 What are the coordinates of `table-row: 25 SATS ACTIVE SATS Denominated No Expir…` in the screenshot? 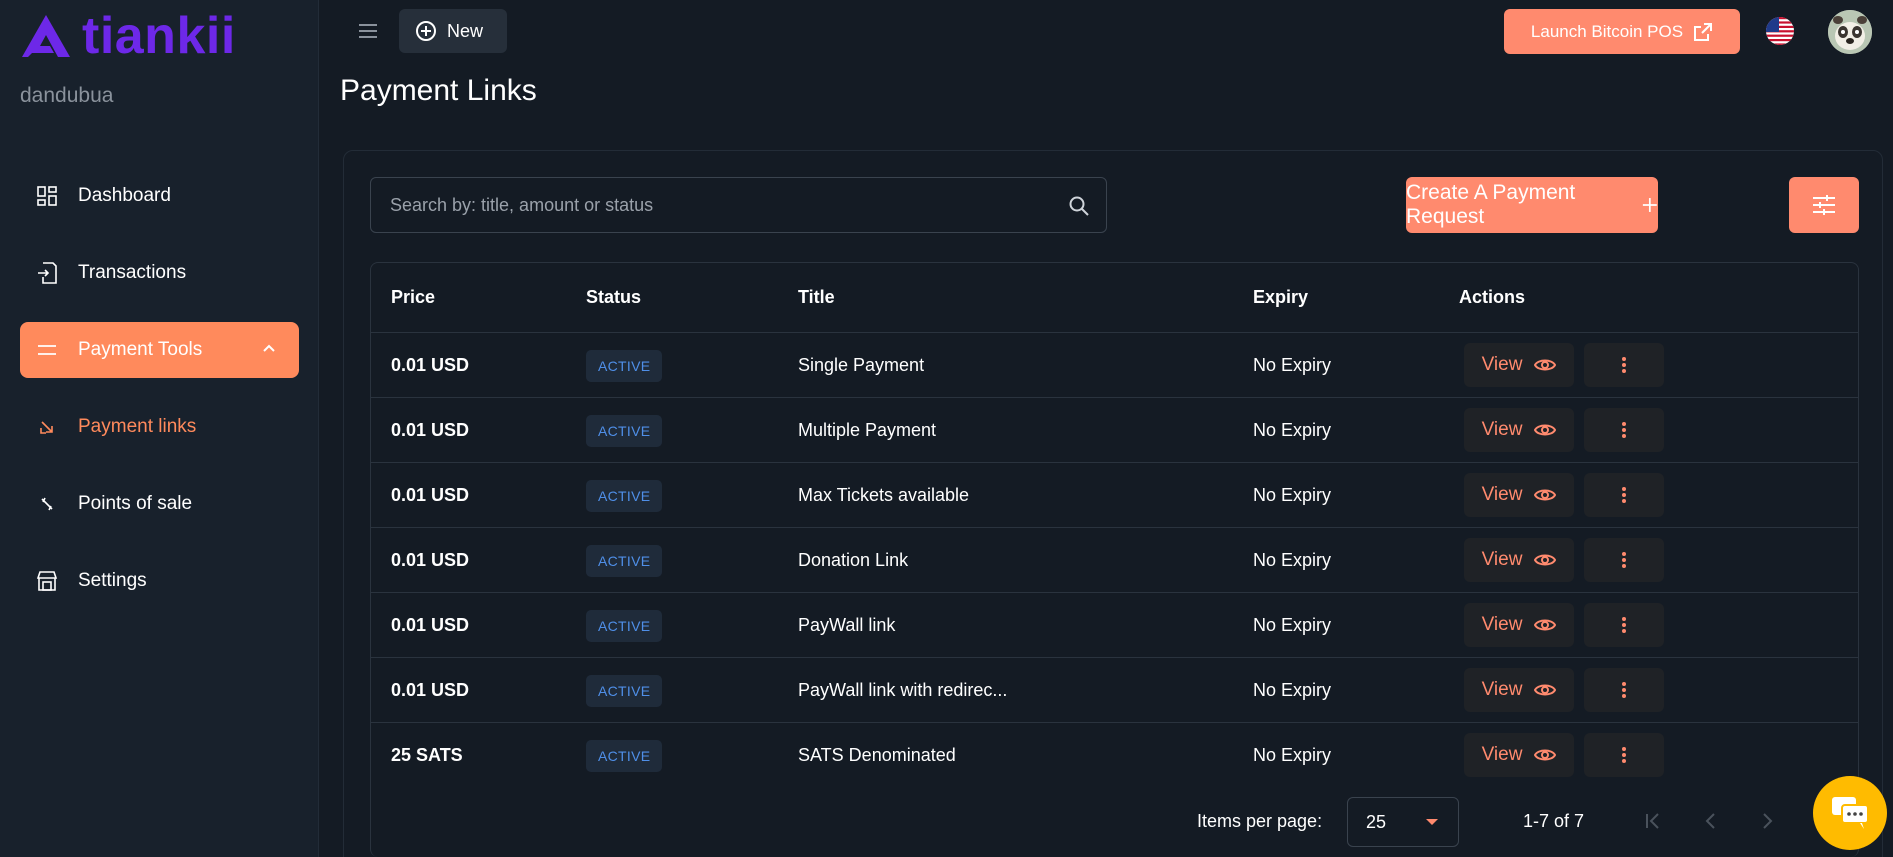 It's located at (1114, 755).